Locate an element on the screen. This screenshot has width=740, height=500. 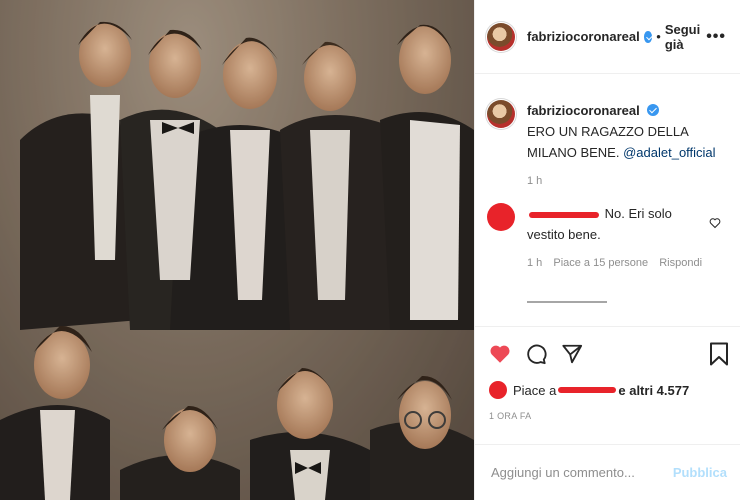
share-icon is located at coordinates (572, 354).